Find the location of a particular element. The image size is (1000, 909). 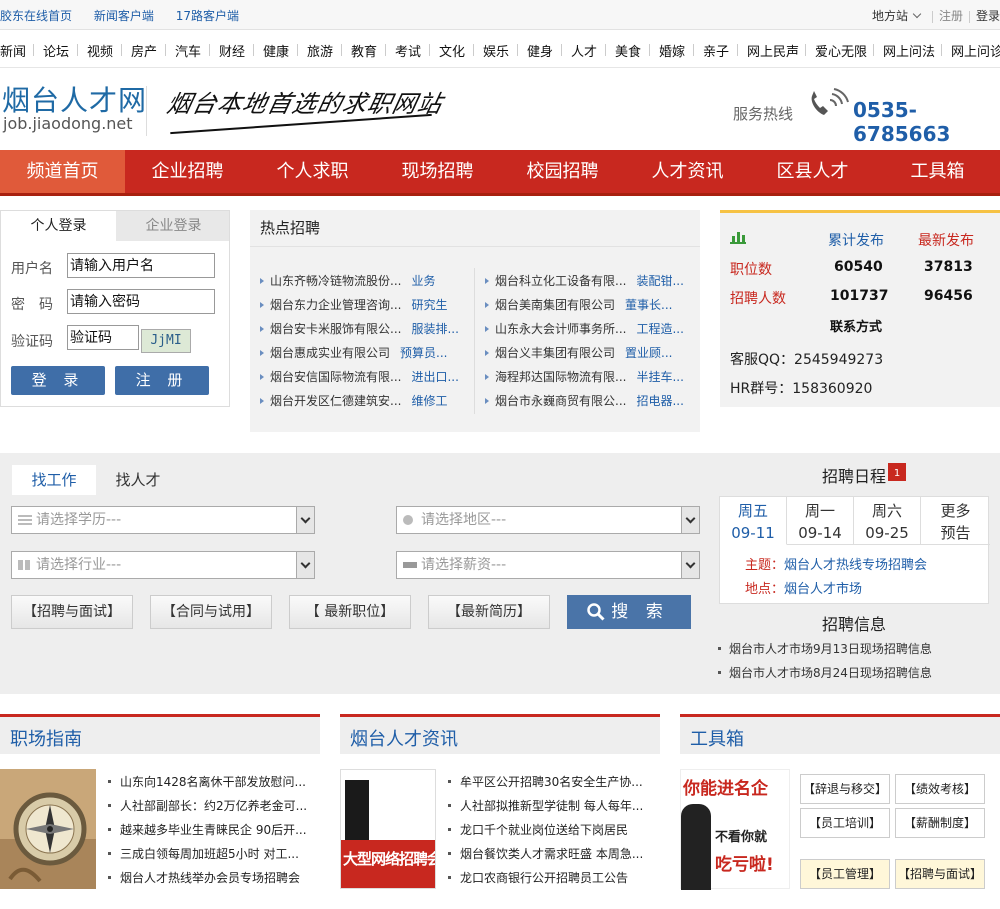

compass-image is located at coordinates (48, 829).